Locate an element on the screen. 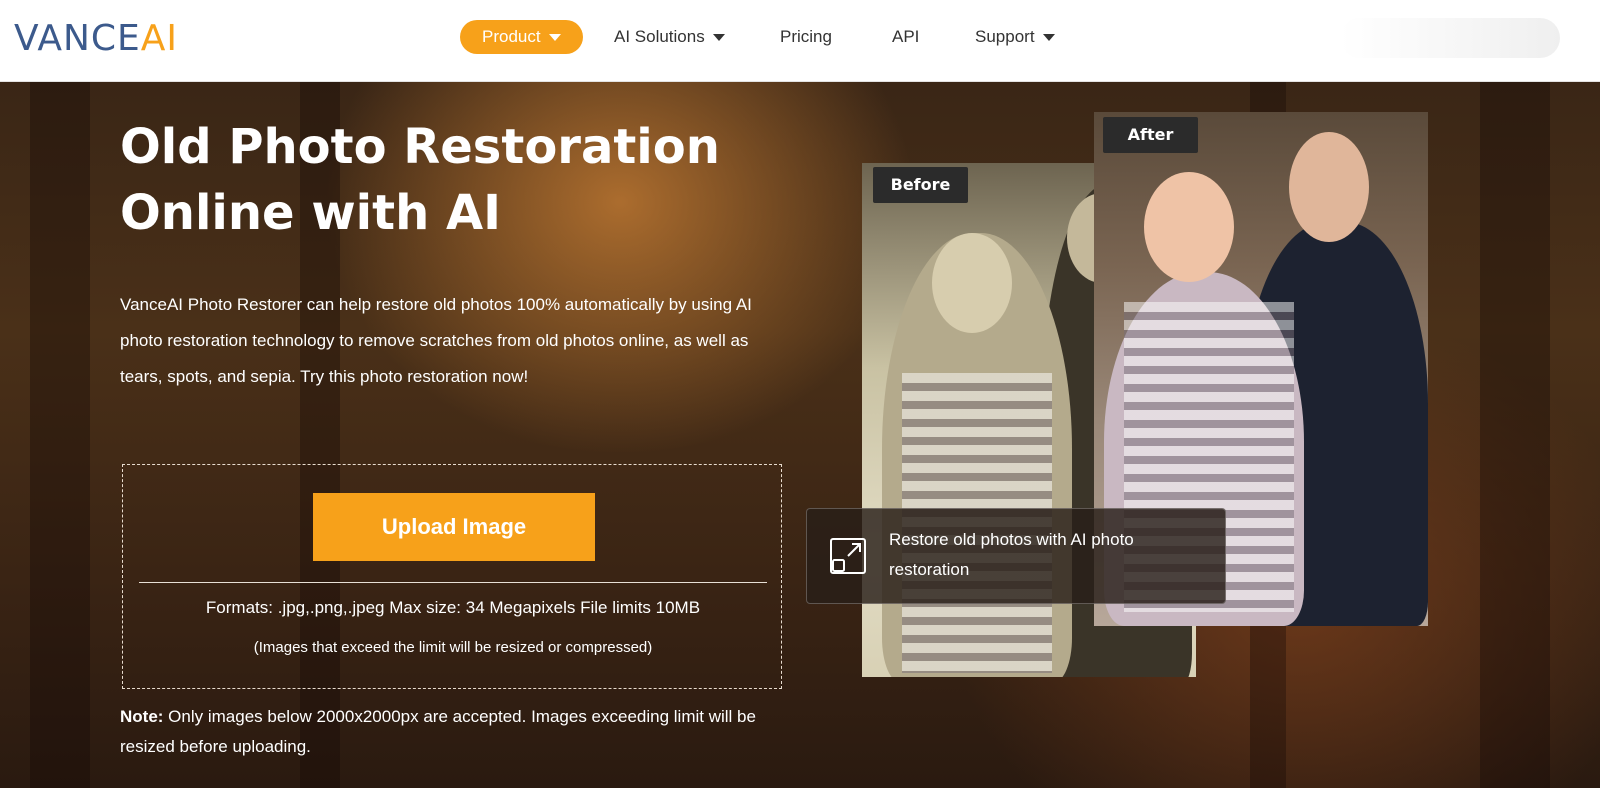 The width and height of the screenshot is (1600, 788). nav-support-label: Support is located at coordinates (1005, 36).